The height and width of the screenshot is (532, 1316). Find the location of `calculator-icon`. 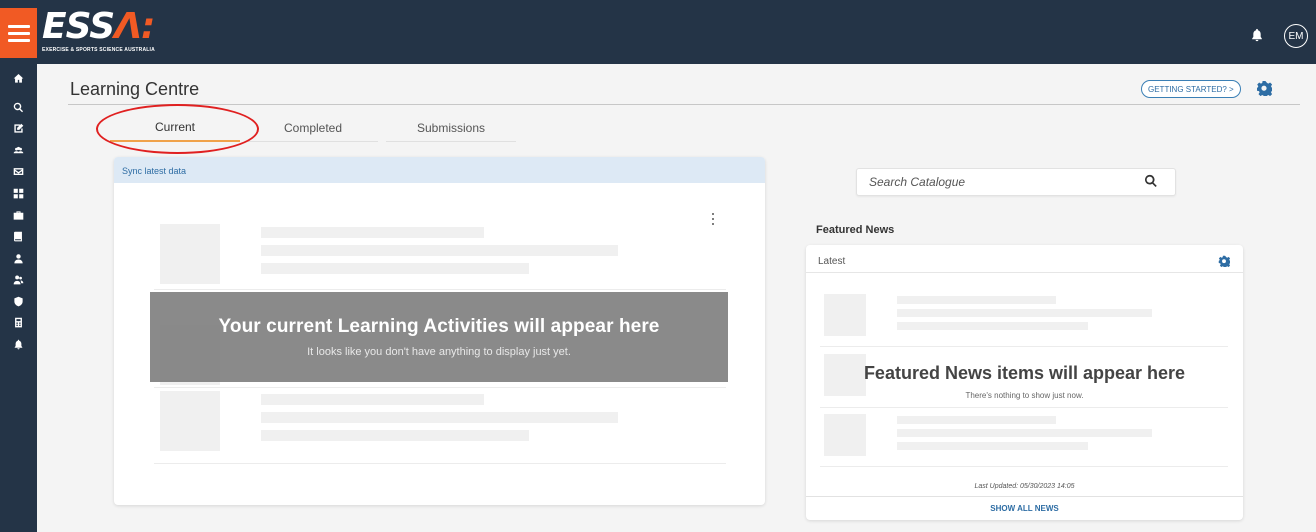

calculator-icon is located at coordinates (18, 322).